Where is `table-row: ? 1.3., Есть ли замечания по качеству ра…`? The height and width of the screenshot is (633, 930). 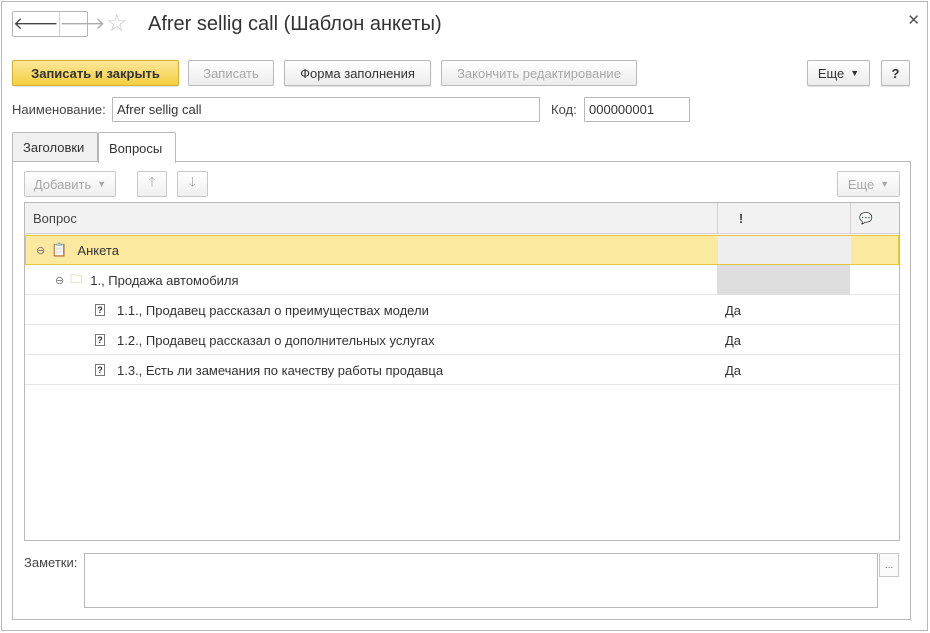 table-row: ? 1.3., Есть ли замечания по качеству ра… is located at coordinates (462, 370).